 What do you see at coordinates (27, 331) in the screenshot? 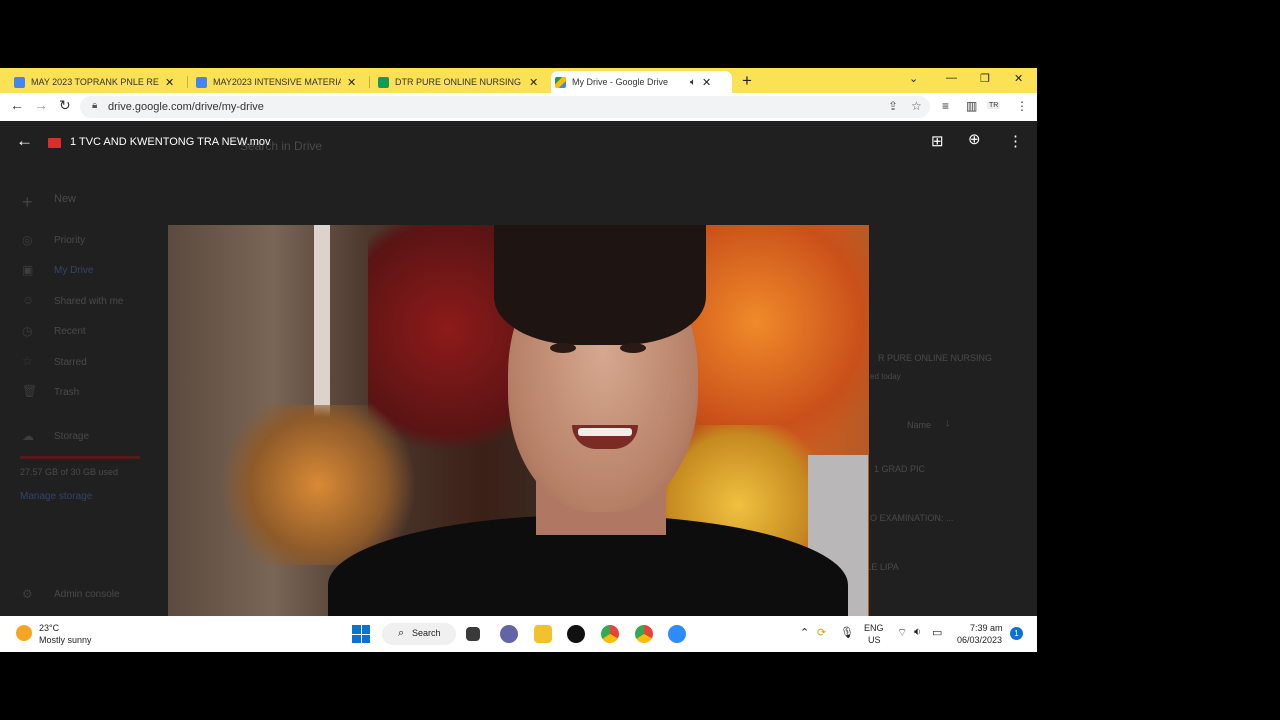
I see `clock-icon: ◷` at bounding box center [27, 331].